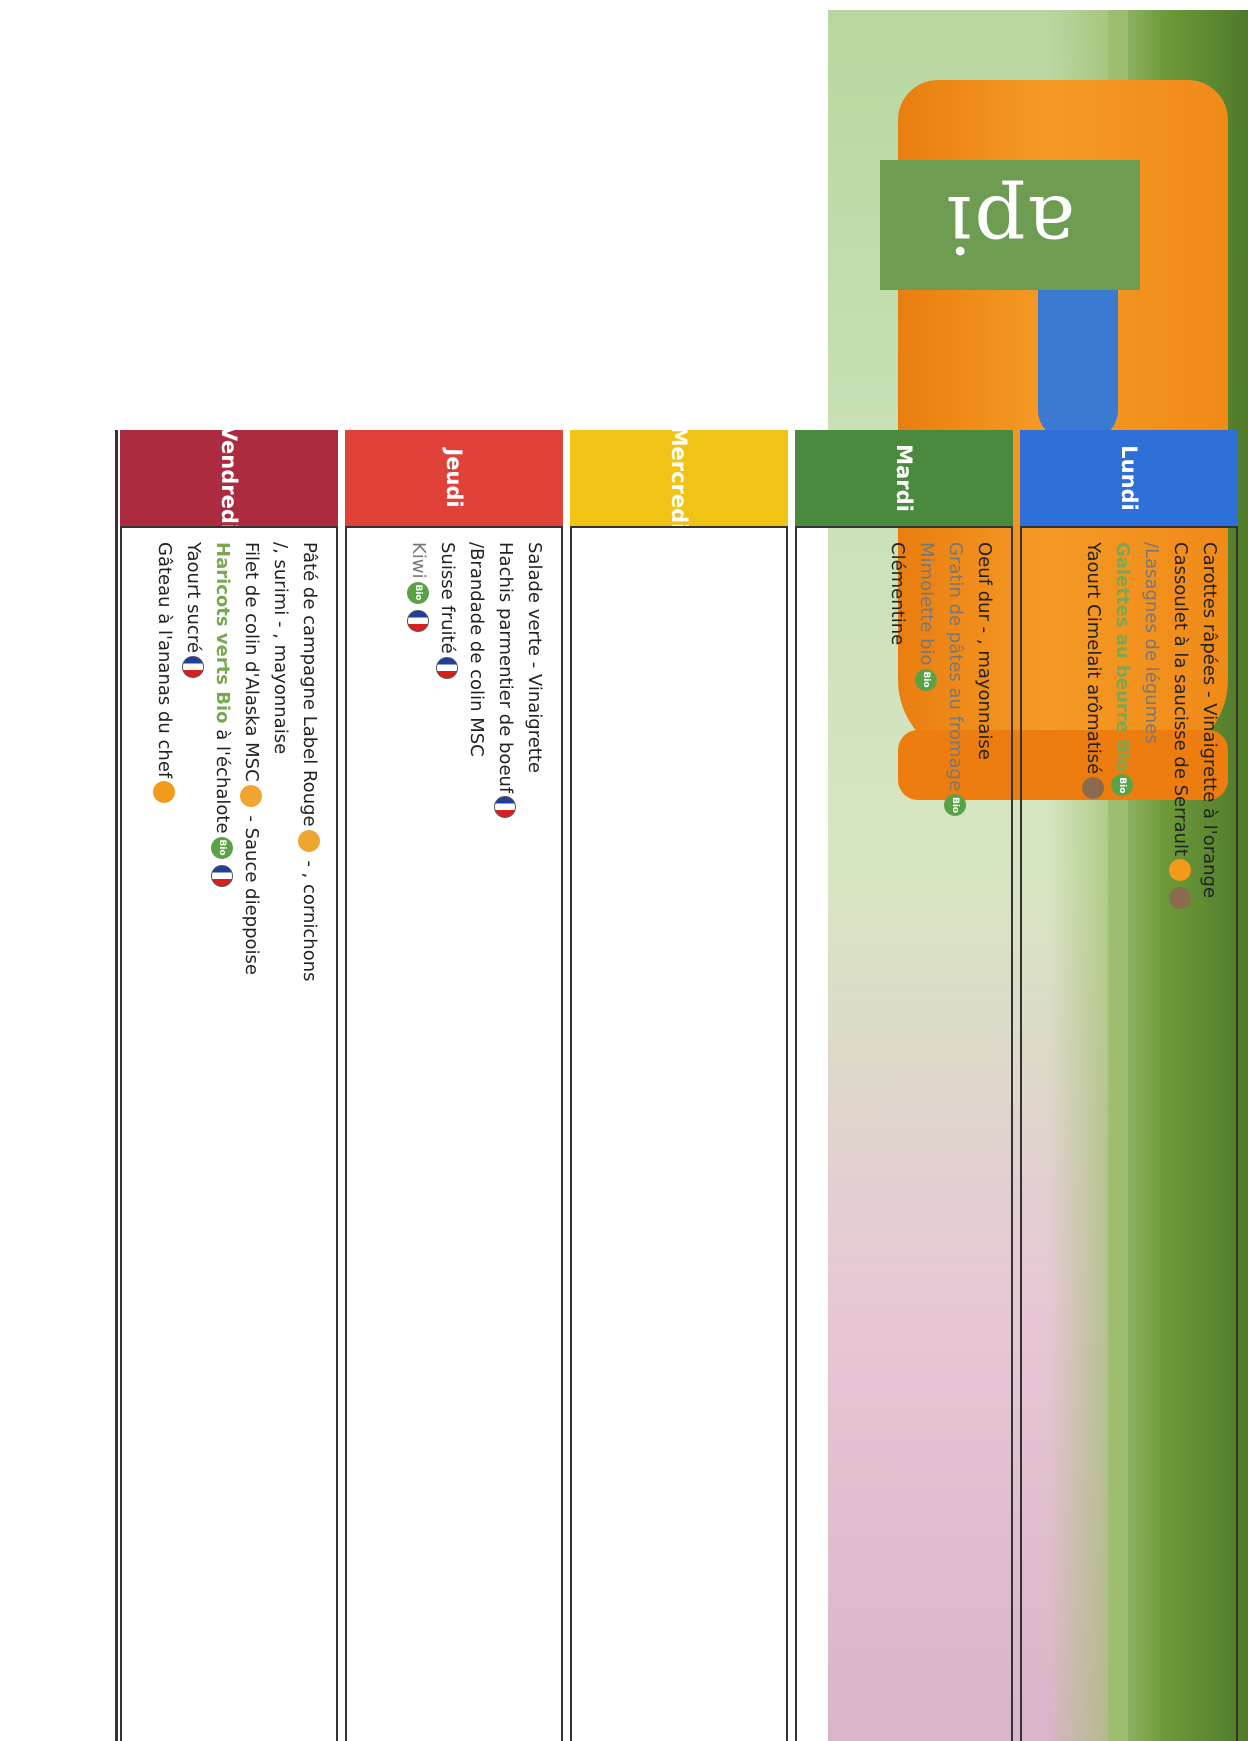 Image resolution: width=1248 pixels, height=1741 pixels. What do you see at coordinates (679, 1133) in the screenshot?
I see `day-menu-mercredi` at bounding box center [679, 1133].